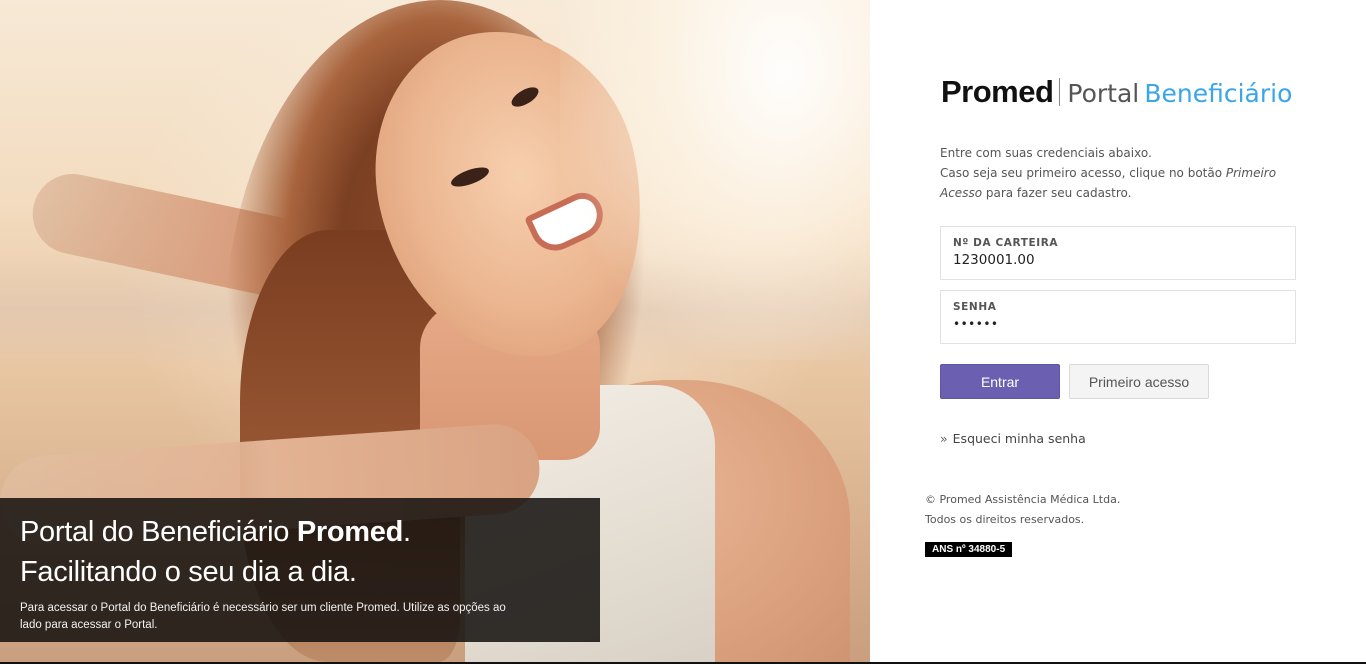 This screenshot has width=1366, height=664. I want to click on promed-logo: Promed, so click(997, 91).